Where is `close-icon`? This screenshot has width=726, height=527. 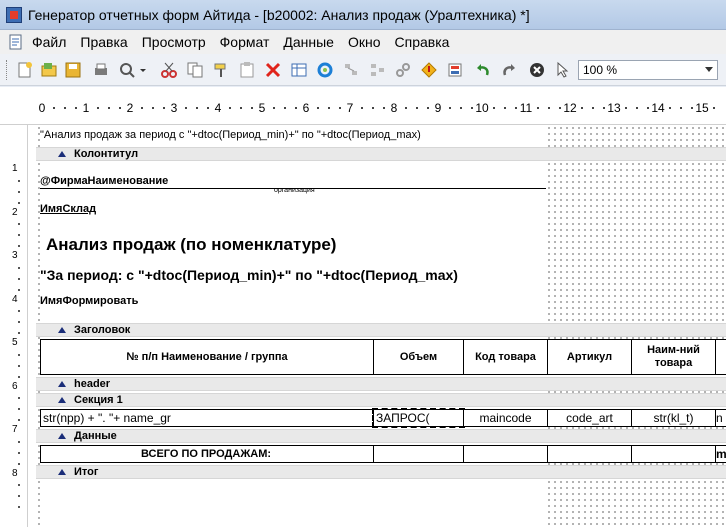 close-icon is located at coordinates (537, 70).